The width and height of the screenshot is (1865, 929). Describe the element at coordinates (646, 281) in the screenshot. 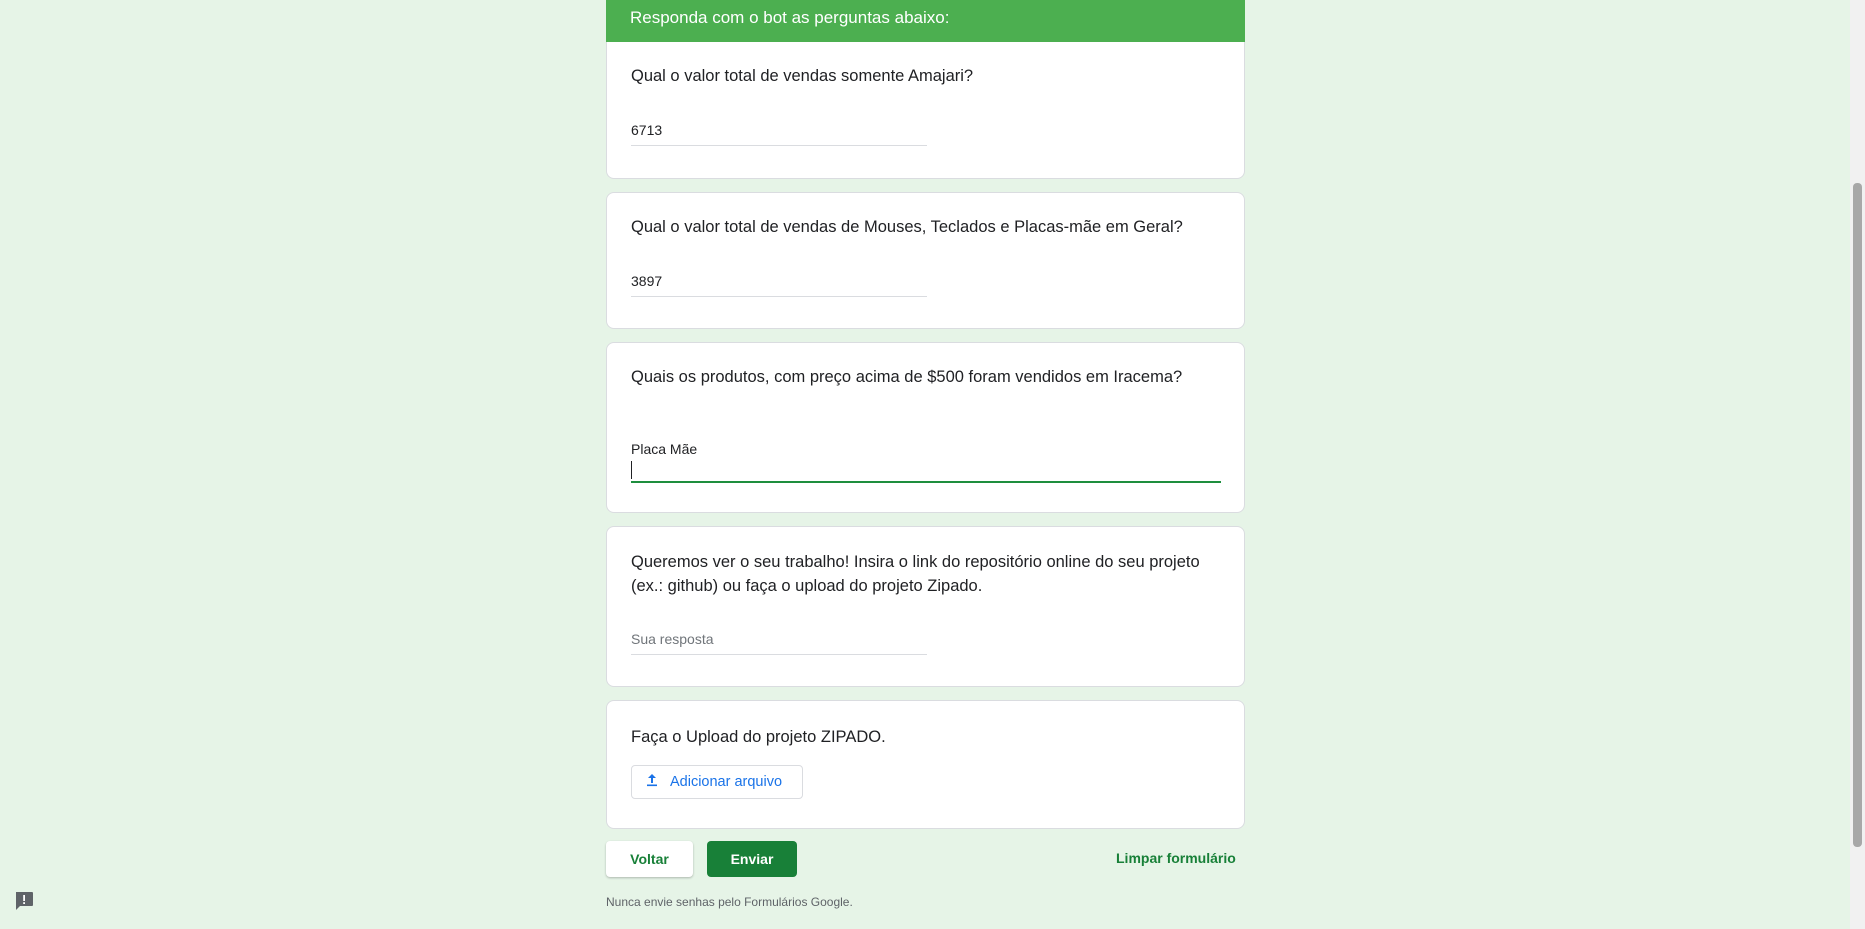

I see `answer-field: 3897` at that location.